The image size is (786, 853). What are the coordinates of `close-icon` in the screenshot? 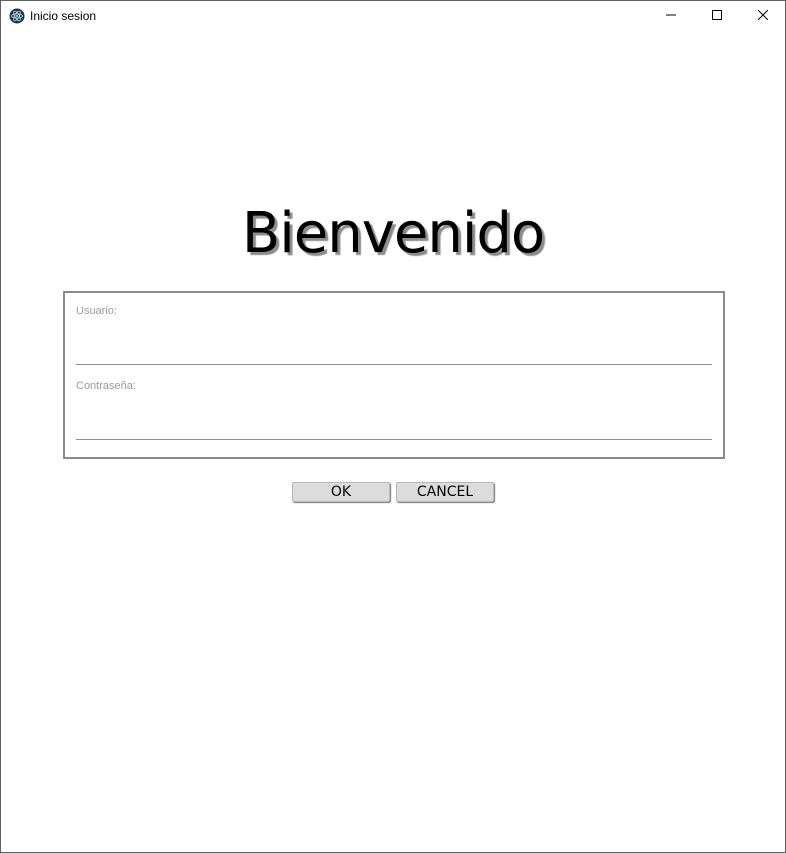 It's located at (763, 16).